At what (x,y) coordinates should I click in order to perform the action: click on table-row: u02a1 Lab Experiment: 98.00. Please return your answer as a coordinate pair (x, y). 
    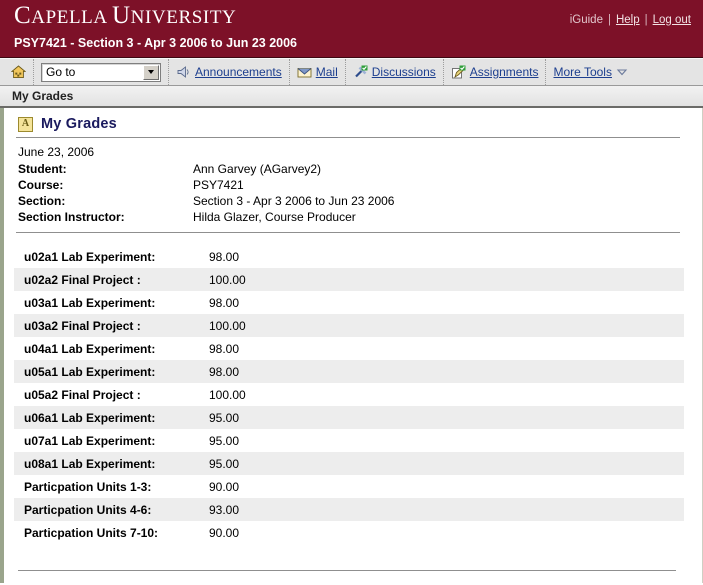
    Looking at the image, I should click on (349, 256).